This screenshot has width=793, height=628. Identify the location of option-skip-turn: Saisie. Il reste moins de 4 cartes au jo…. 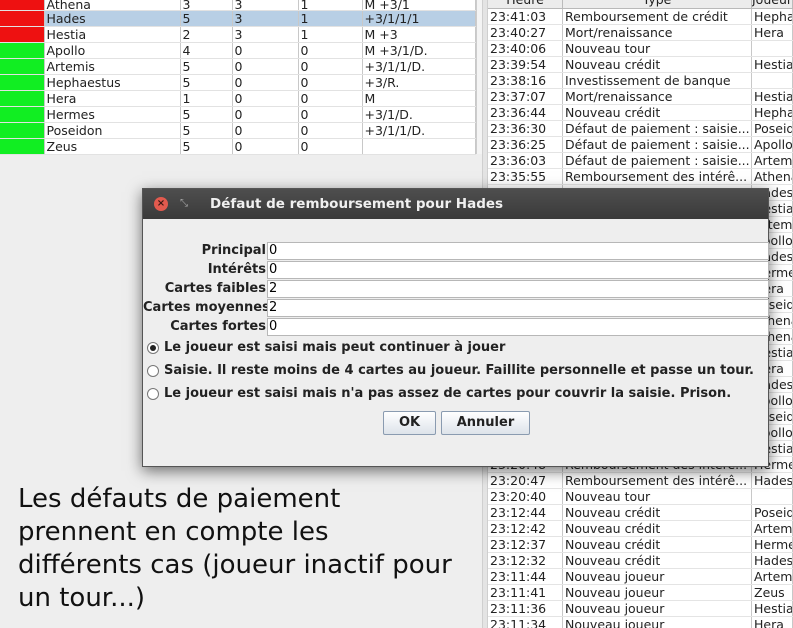
(450, 370).